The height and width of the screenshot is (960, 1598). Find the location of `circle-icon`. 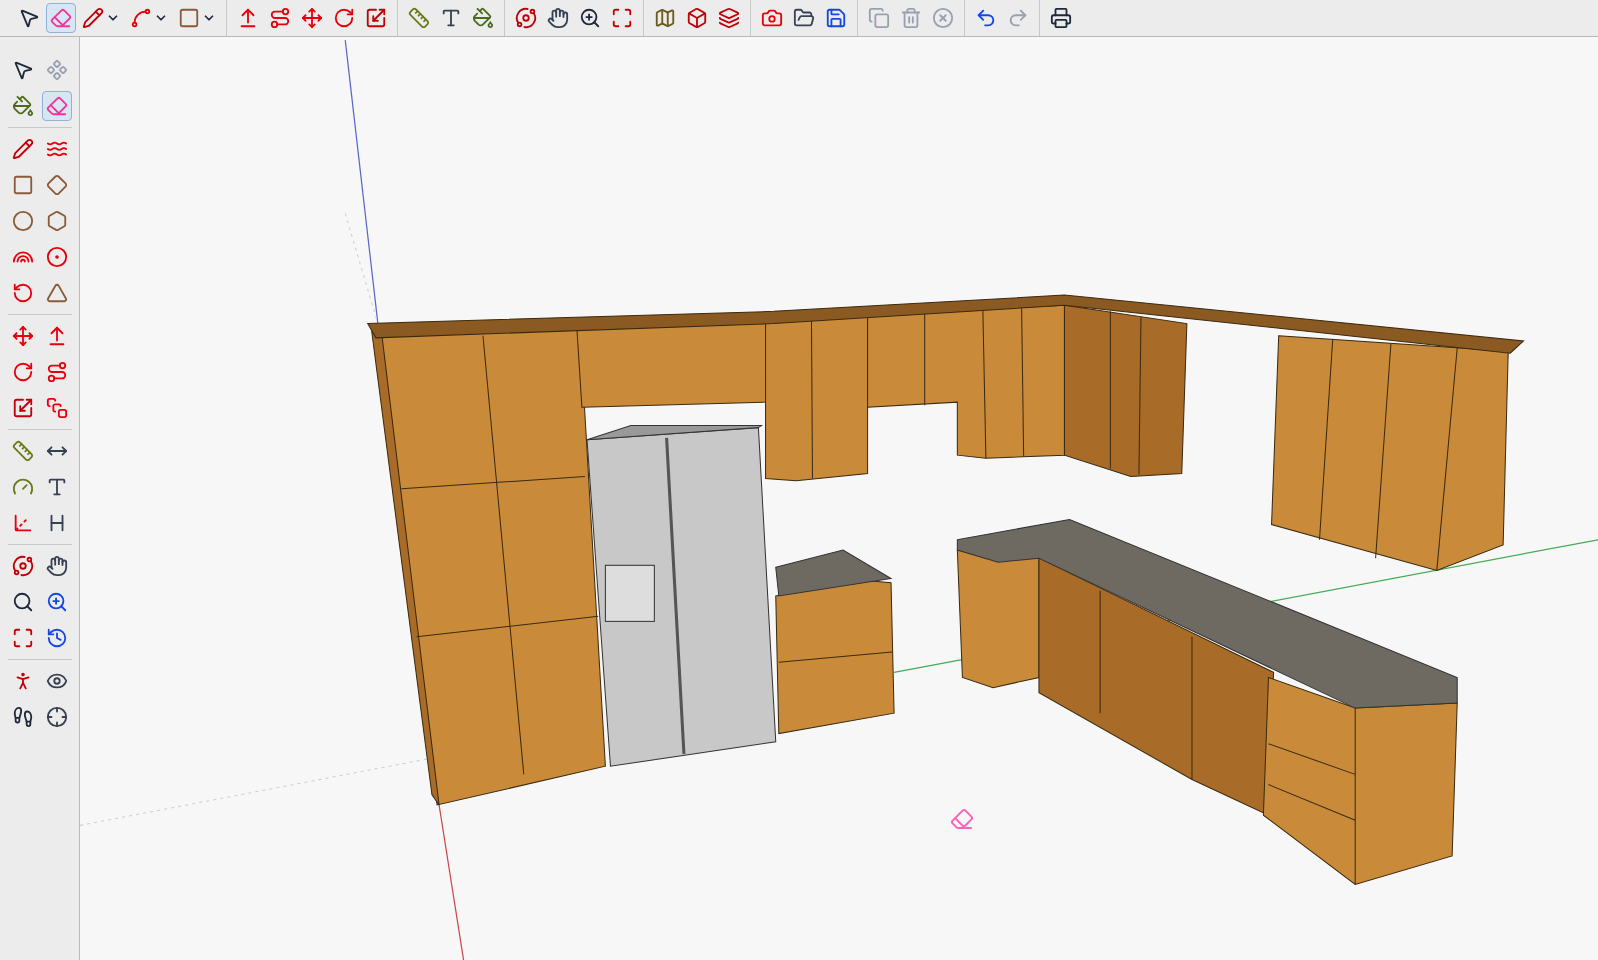

circle-icon is located at coordinates (22, 221).